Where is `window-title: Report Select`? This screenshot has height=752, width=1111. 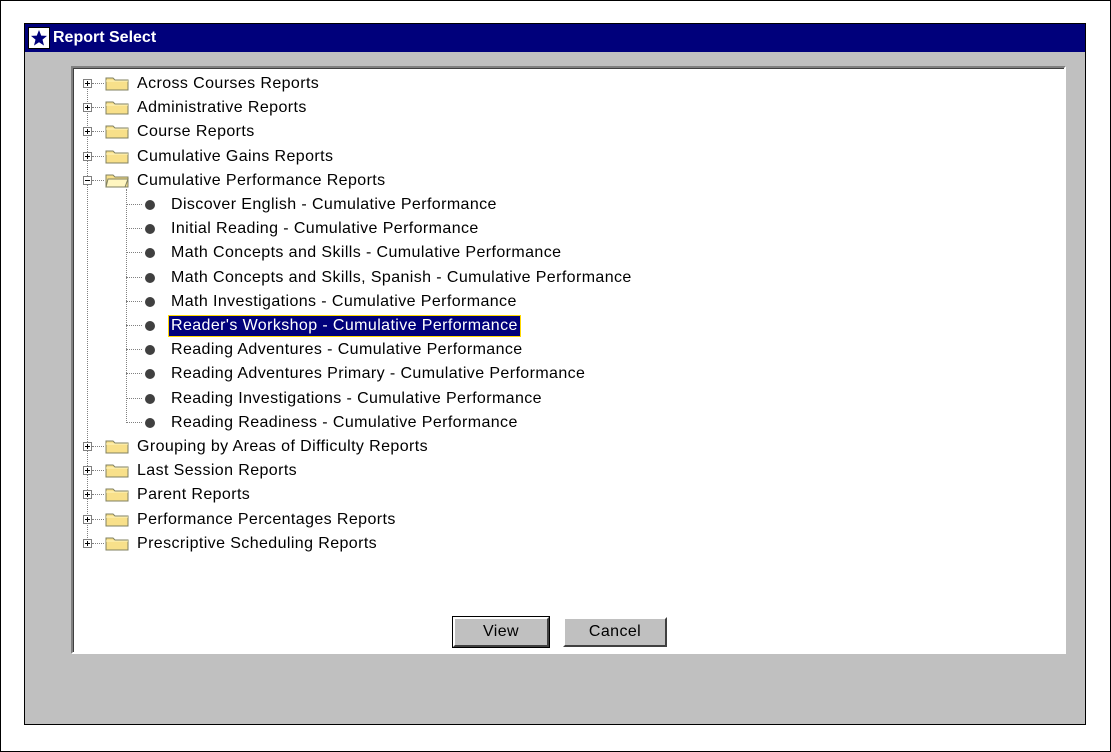
window-title: Report Select is located at coordinates (105, 37).